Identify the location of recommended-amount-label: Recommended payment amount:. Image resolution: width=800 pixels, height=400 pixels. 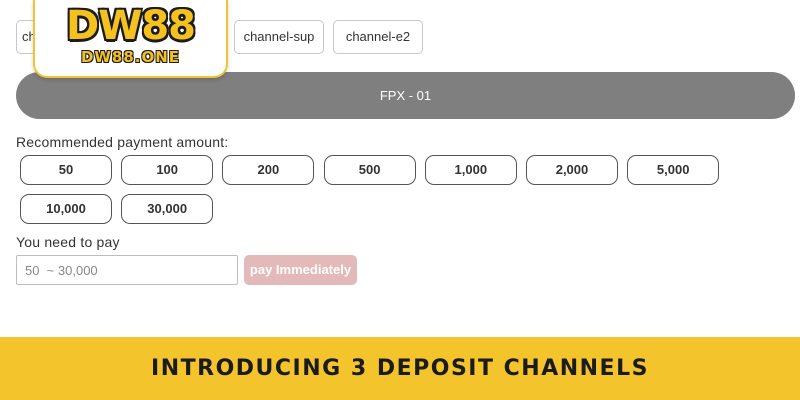
(122, 142).